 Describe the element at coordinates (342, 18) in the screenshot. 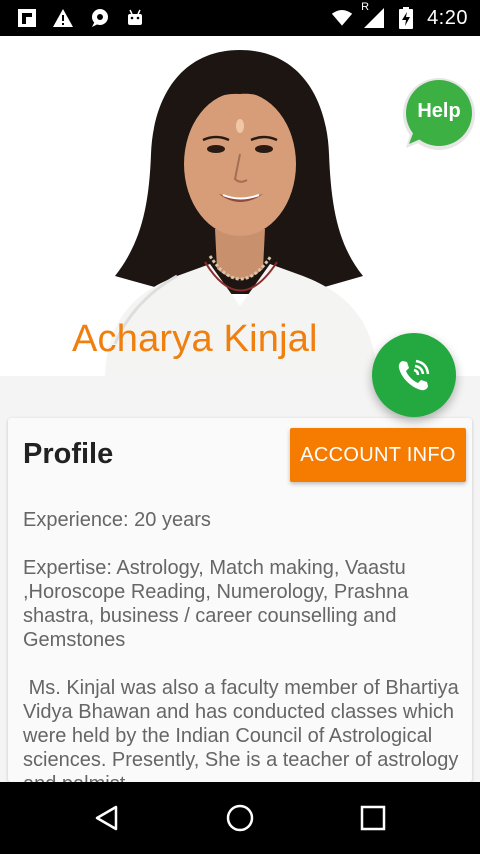

I see `wifi-icon` at that location.